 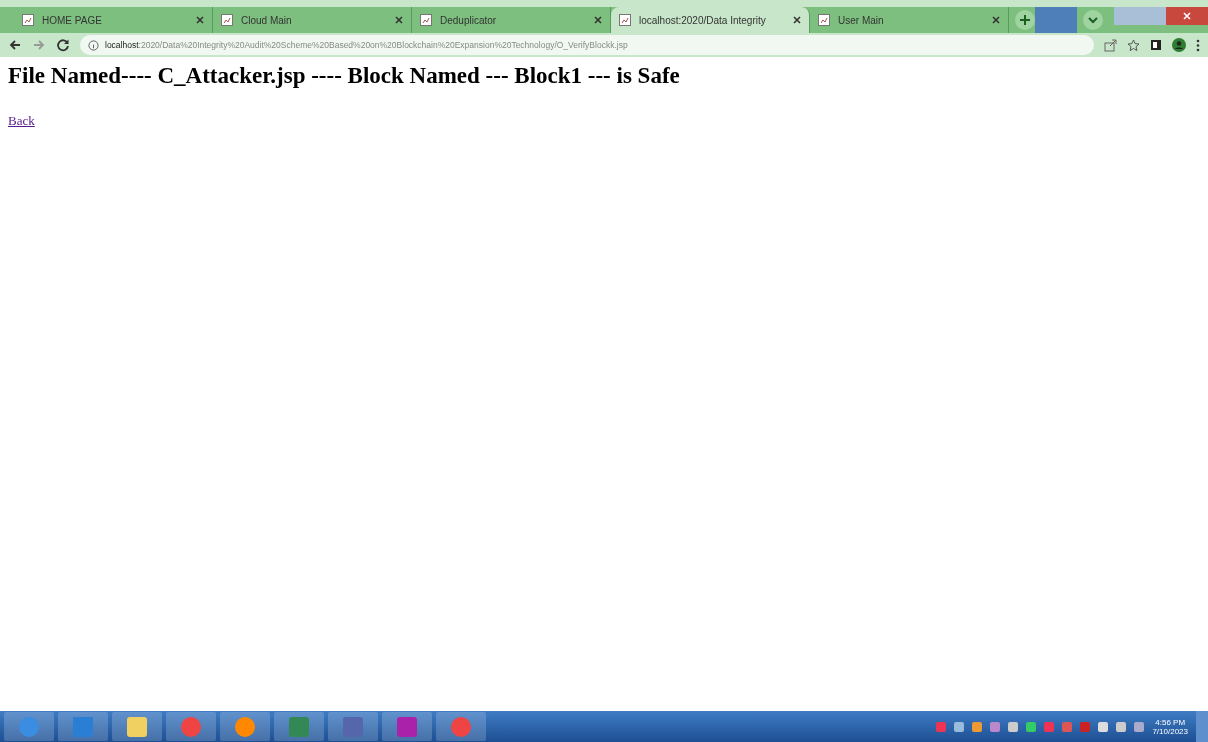 I want to click on start-button, so click(x=29, y=726).